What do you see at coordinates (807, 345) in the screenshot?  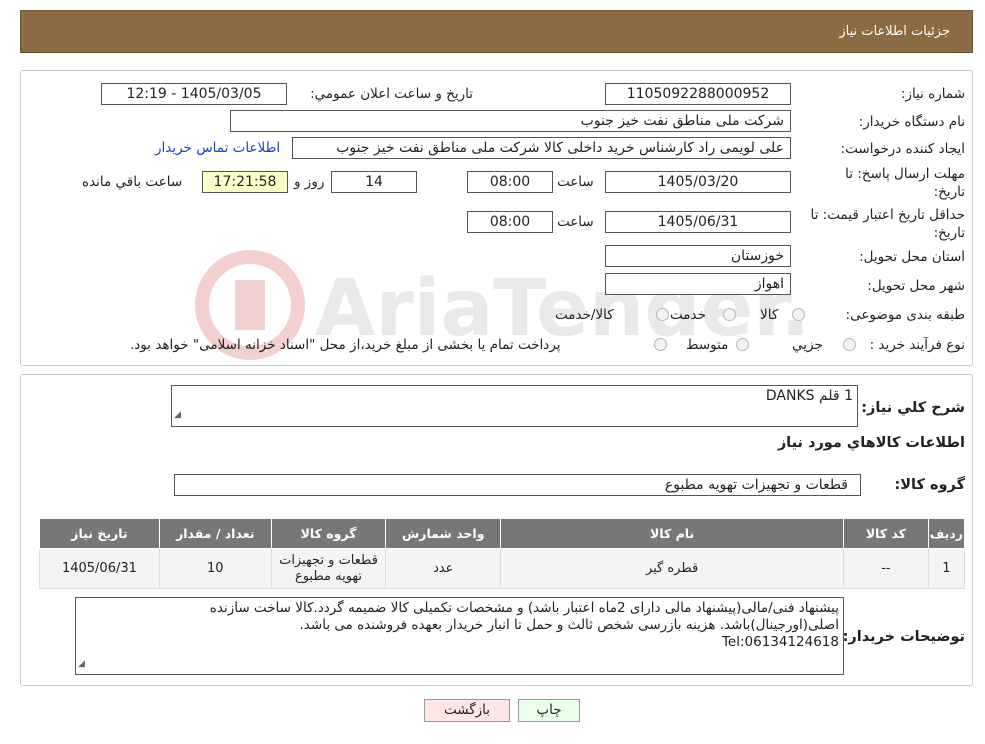 I see `process-option-minor: جزيي` at bounding box center [807, 345].